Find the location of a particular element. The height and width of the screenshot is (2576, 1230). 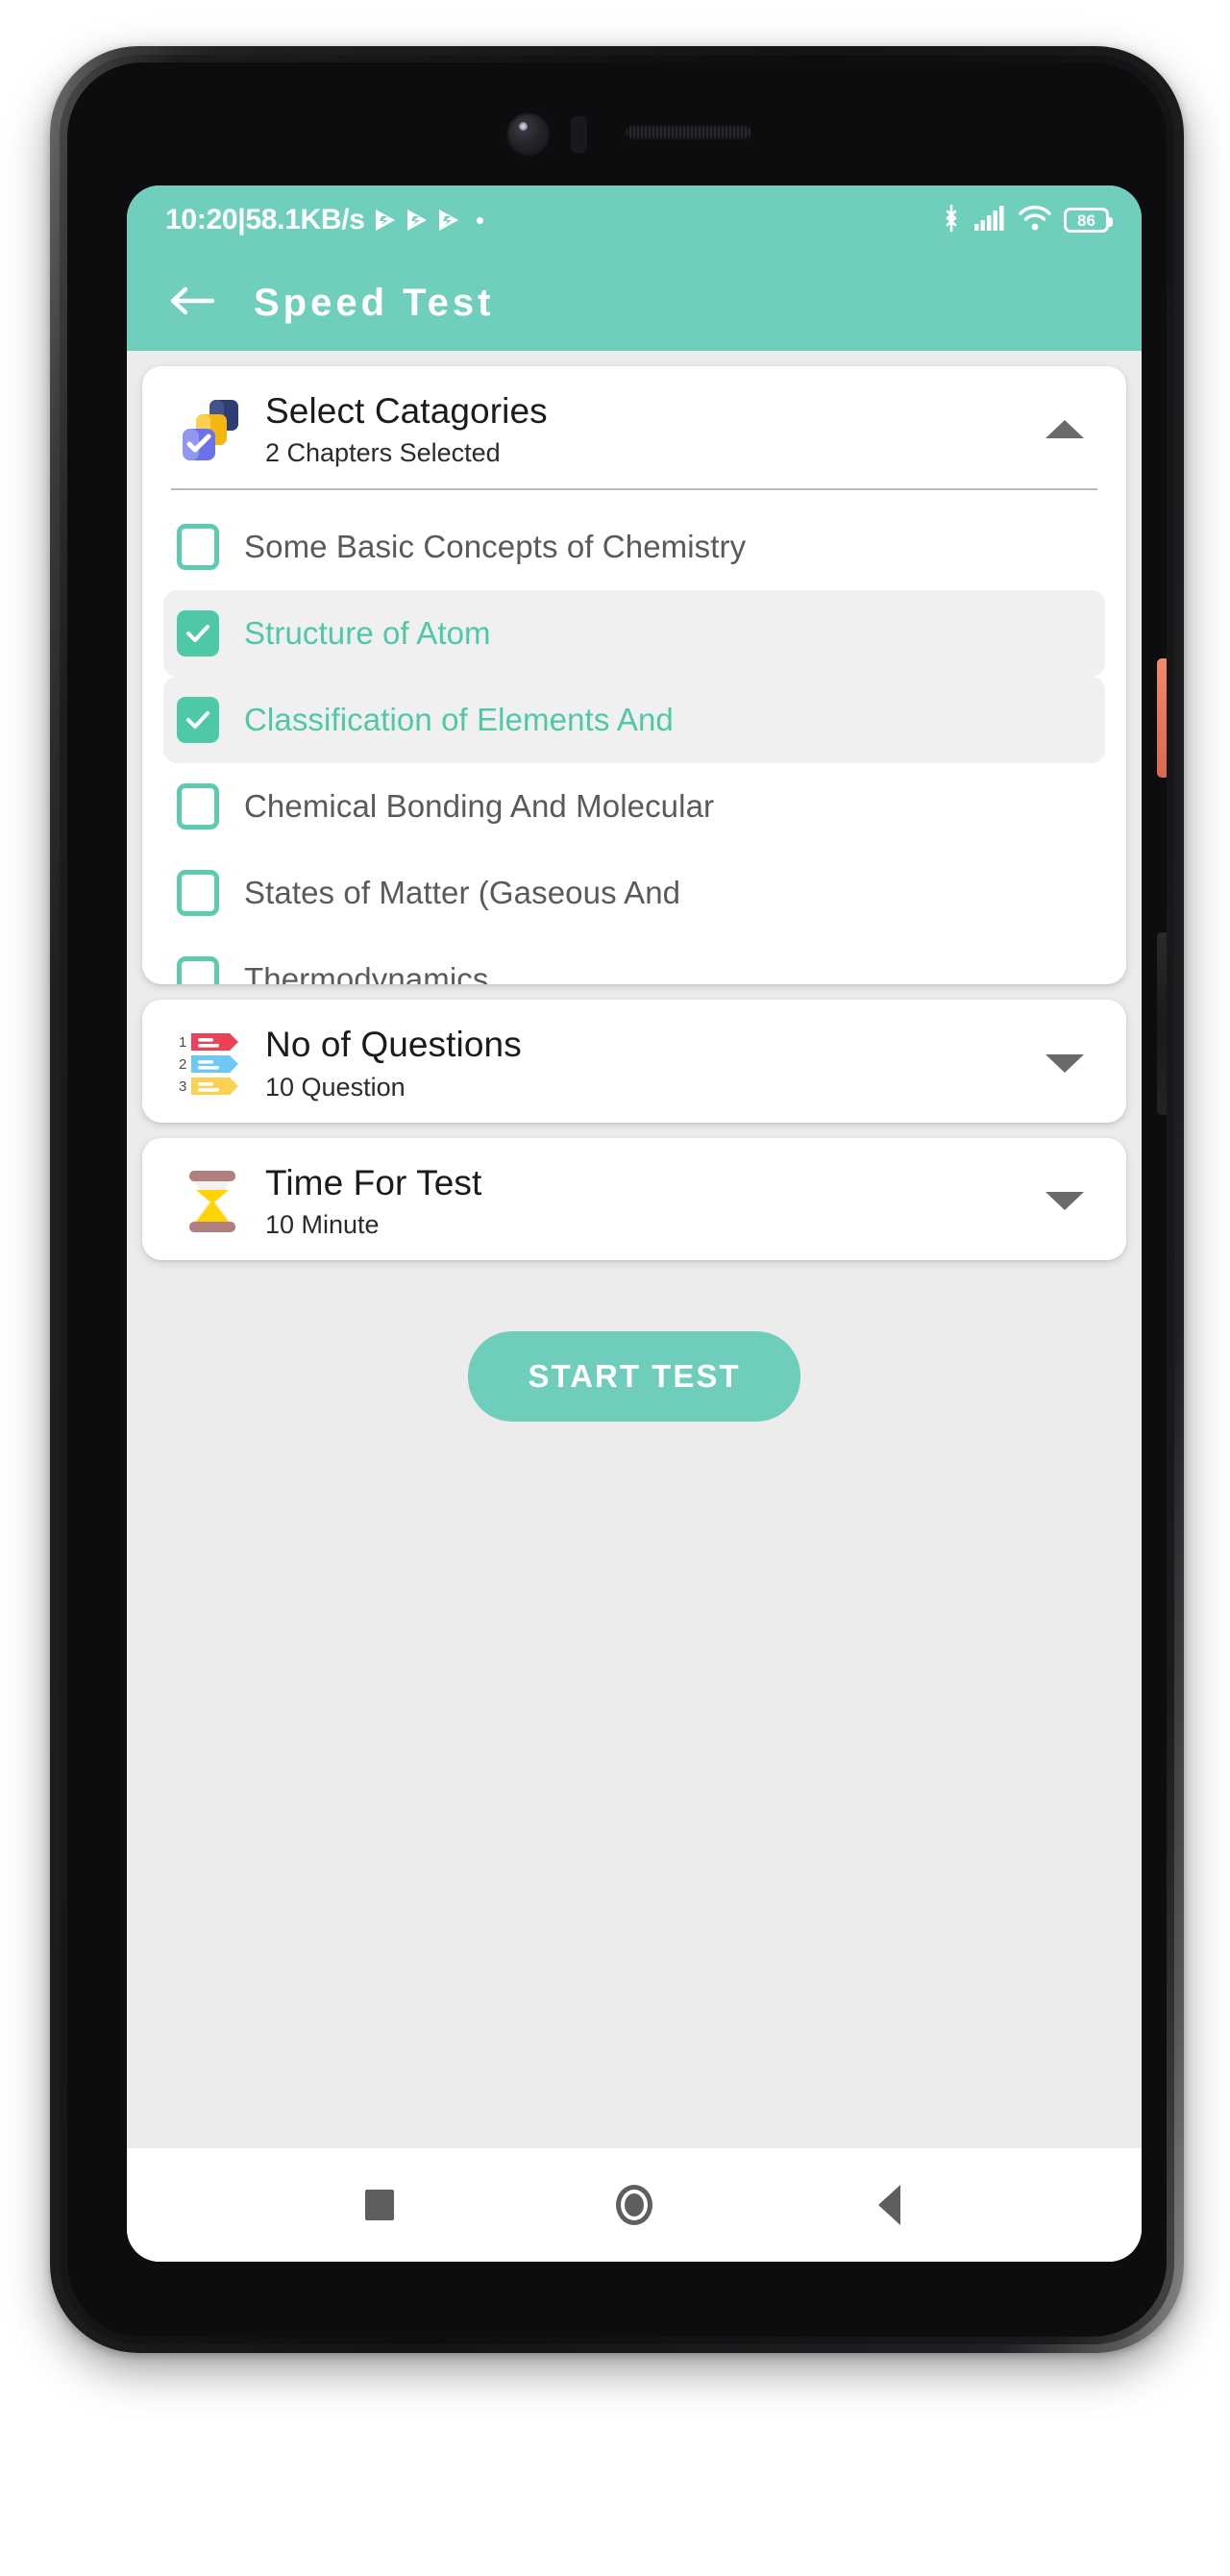

status-bar-right: 86 is located at coordinates (1028, 220).